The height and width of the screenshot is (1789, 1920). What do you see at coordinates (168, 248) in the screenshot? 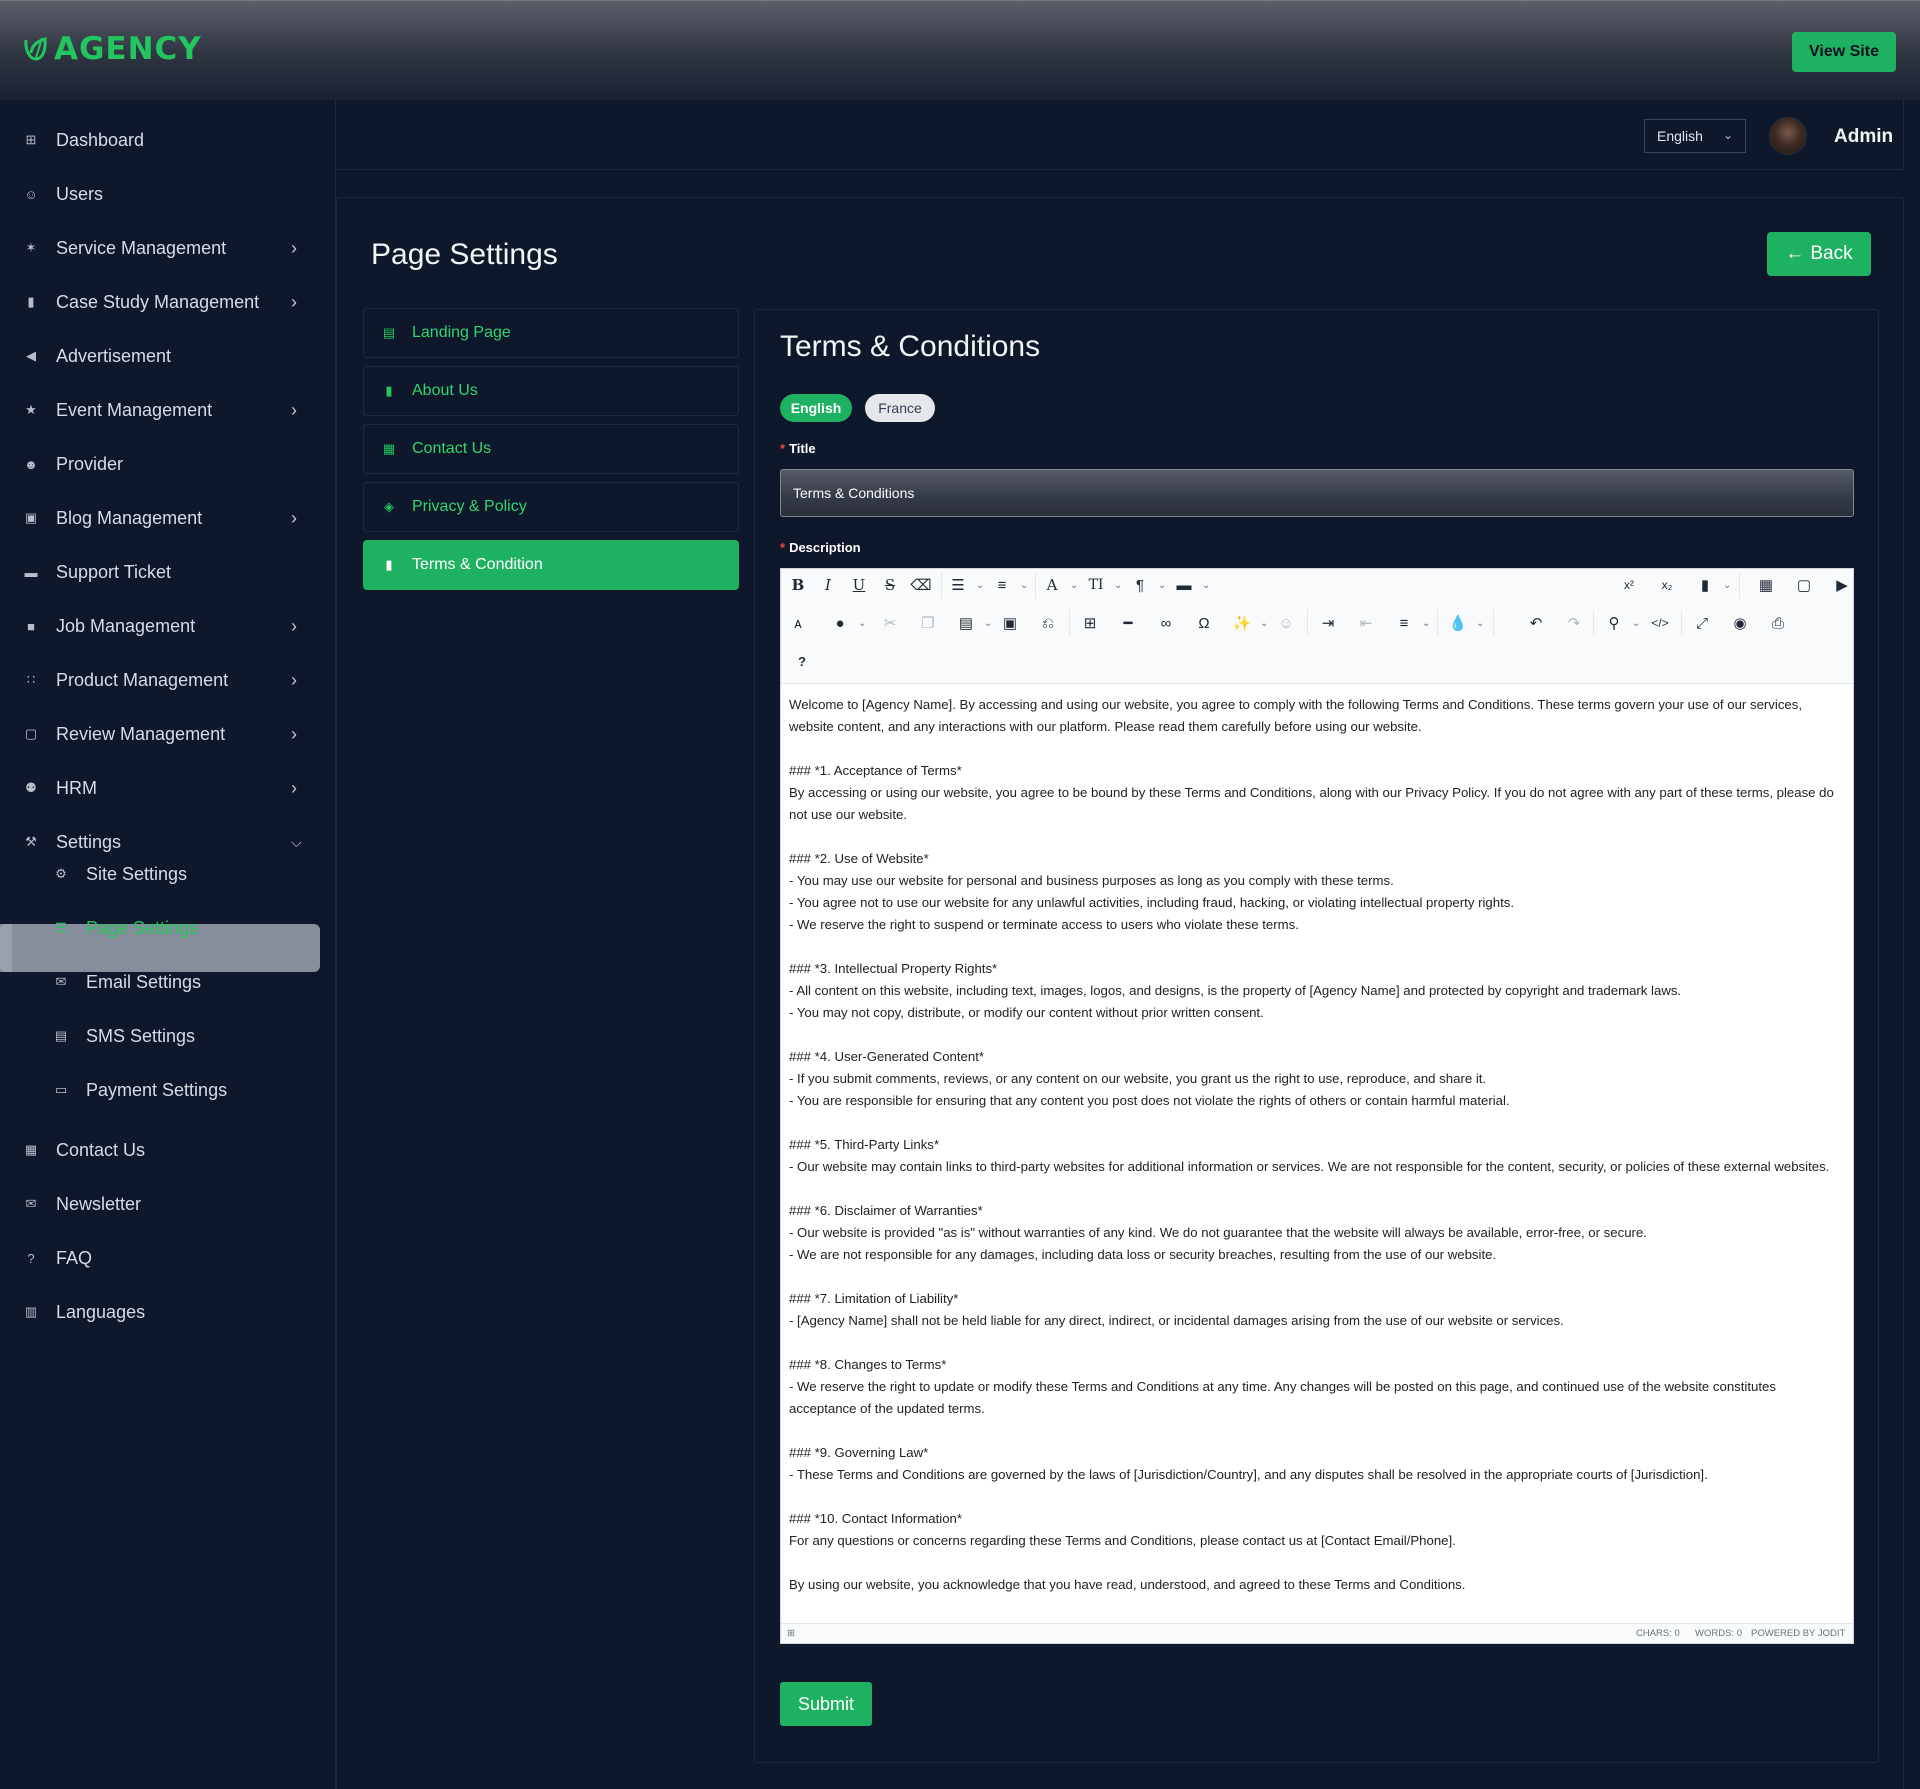
I see `sidebar-item-service-management: ✶ Service Management ›` at bounding box center [168, 248].